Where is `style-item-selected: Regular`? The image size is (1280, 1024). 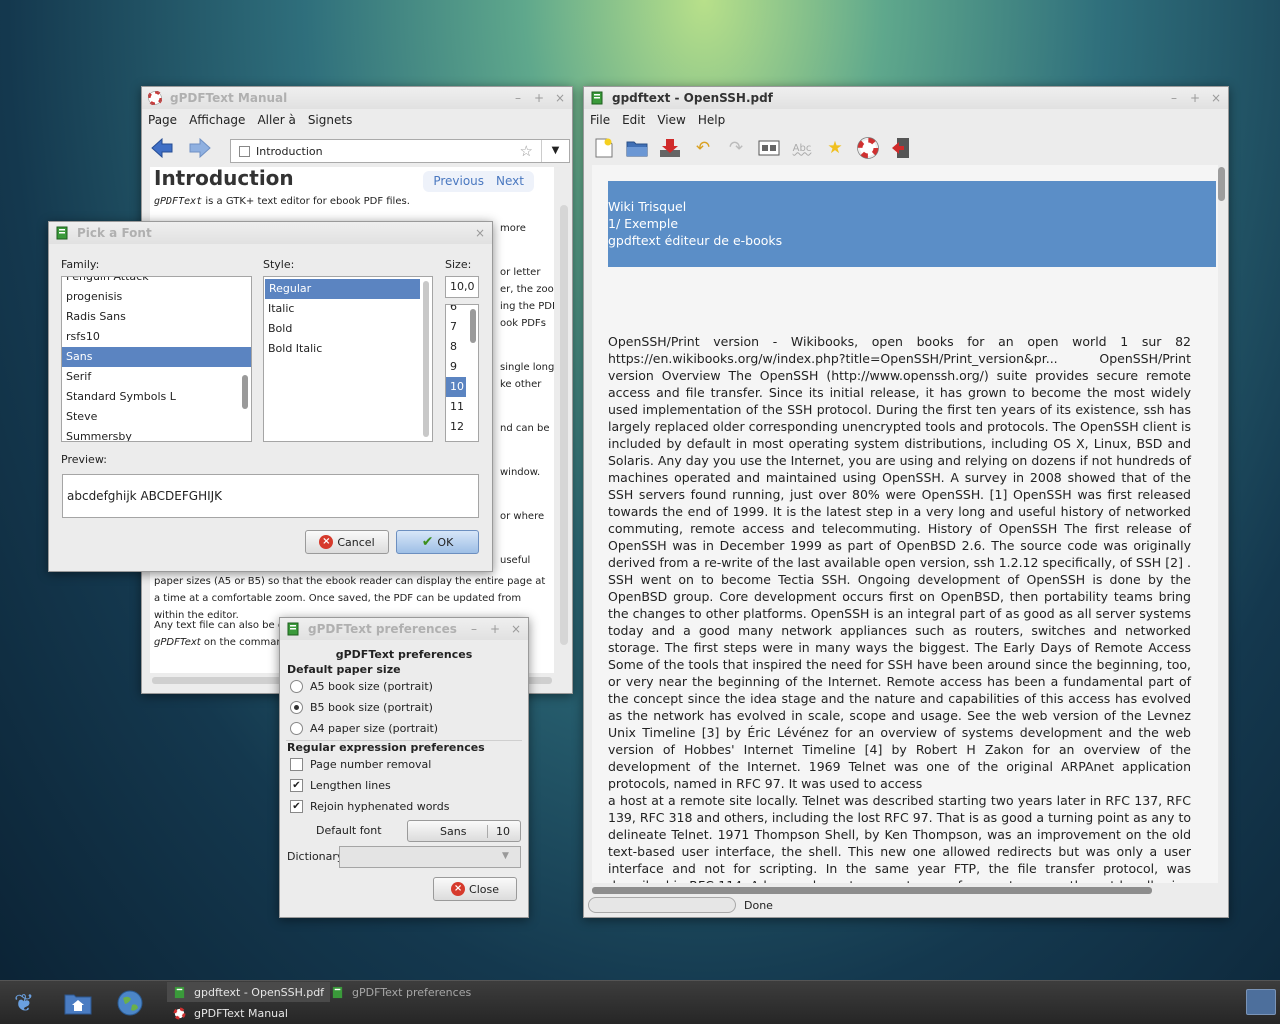
style-item-selected: Regular is located at coordinates (342, 289).